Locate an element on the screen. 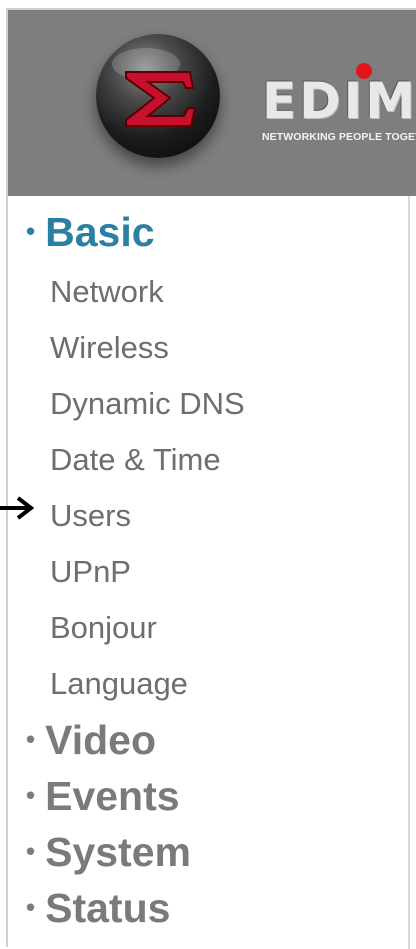 The height and width of the screenshot is (949, 416). menu-item-upnp: UPnP is located at coordinates (90, 572).